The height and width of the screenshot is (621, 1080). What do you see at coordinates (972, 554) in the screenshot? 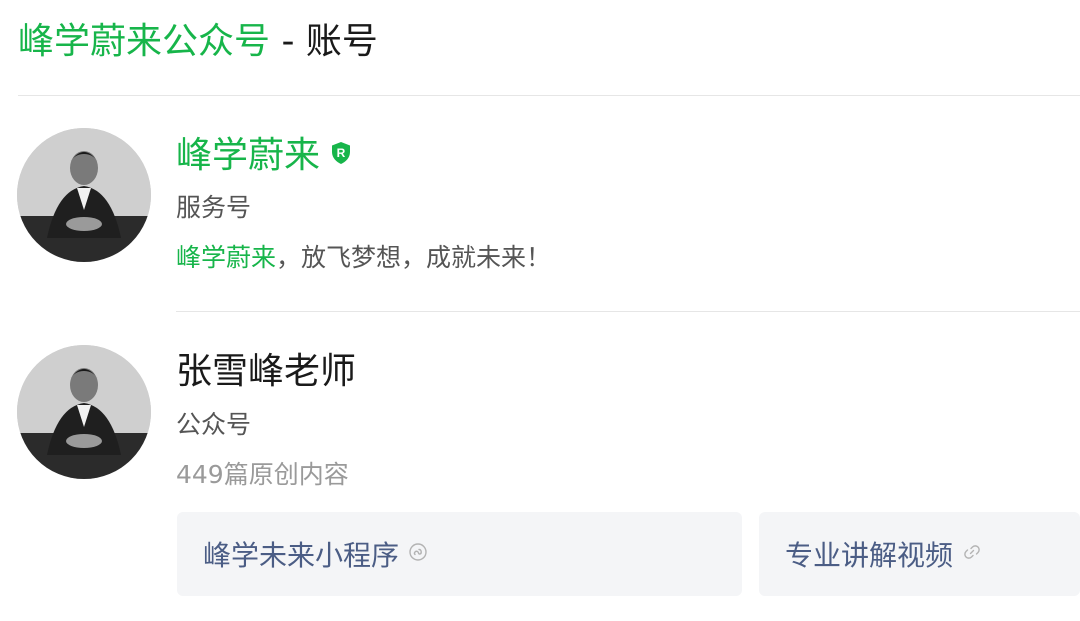
I see `link-icon` at bounding box center [972, 554].